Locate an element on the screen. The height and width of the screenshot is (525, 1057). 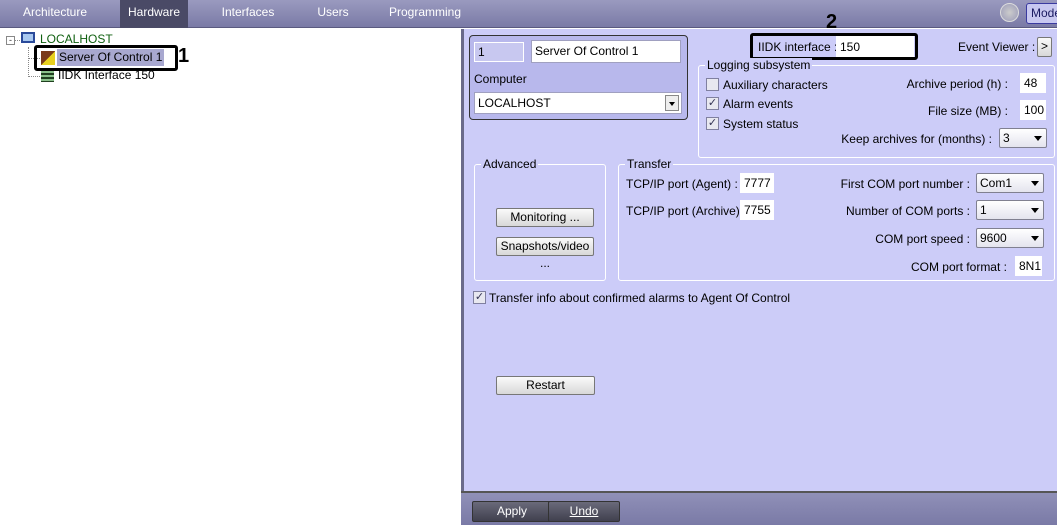
keep-archives-value: 3 is located at coordinates (1006, 138).